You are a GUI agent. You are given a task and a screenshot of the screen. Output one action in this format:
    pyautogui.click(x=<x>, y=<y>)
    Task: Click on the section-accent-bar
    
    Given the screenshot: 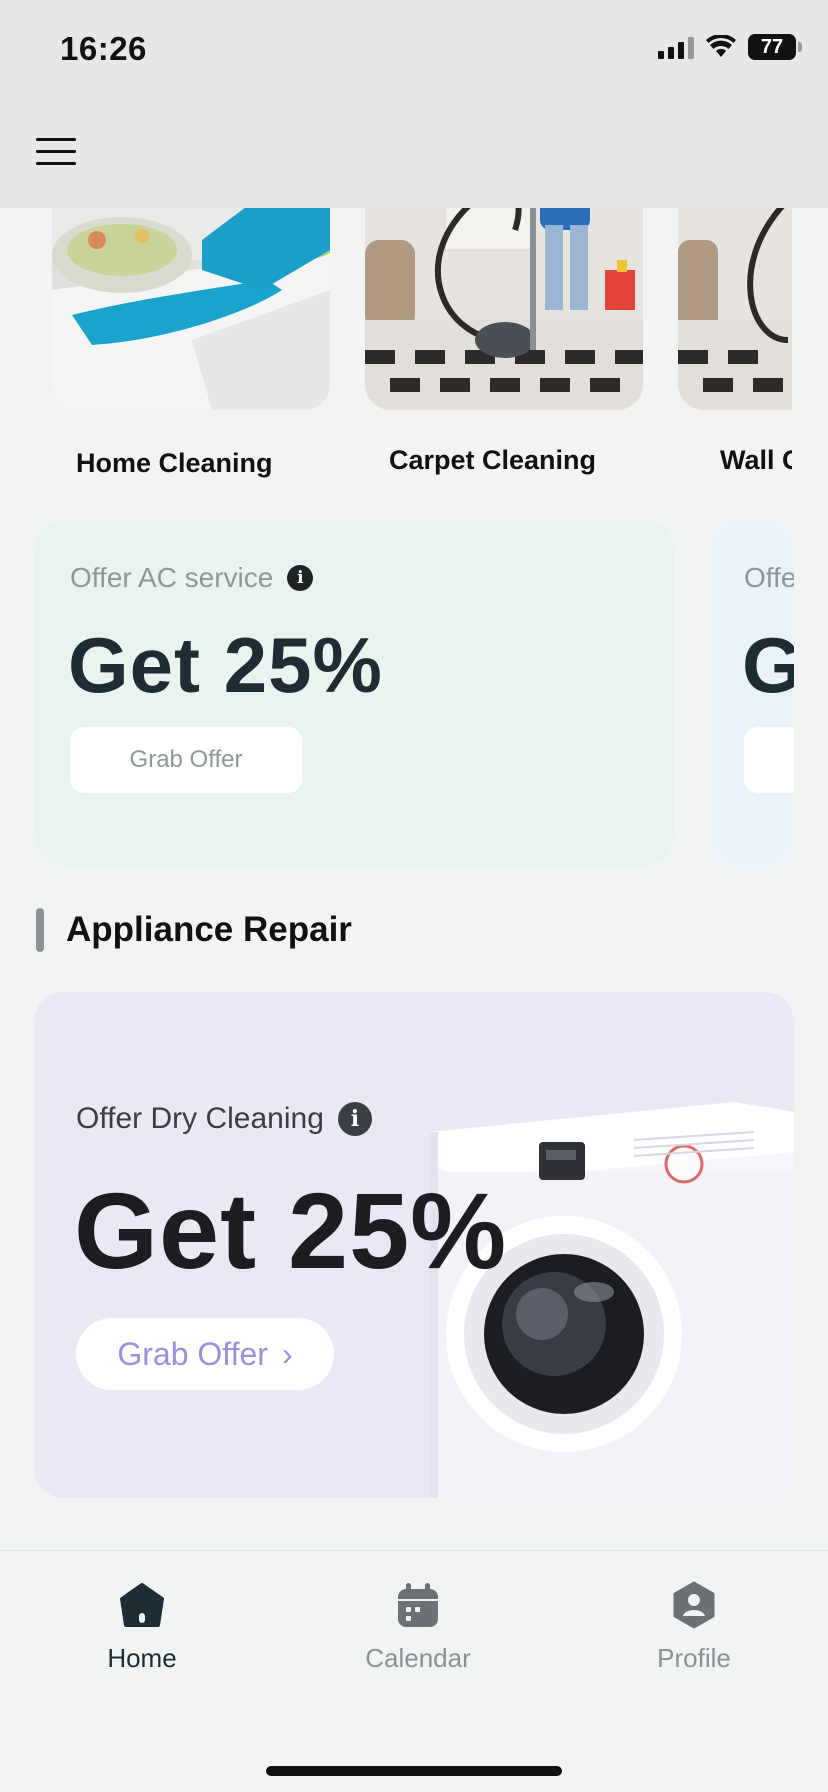 What is the action you would take?
    pyautogui.click(x=40, y=930)
    